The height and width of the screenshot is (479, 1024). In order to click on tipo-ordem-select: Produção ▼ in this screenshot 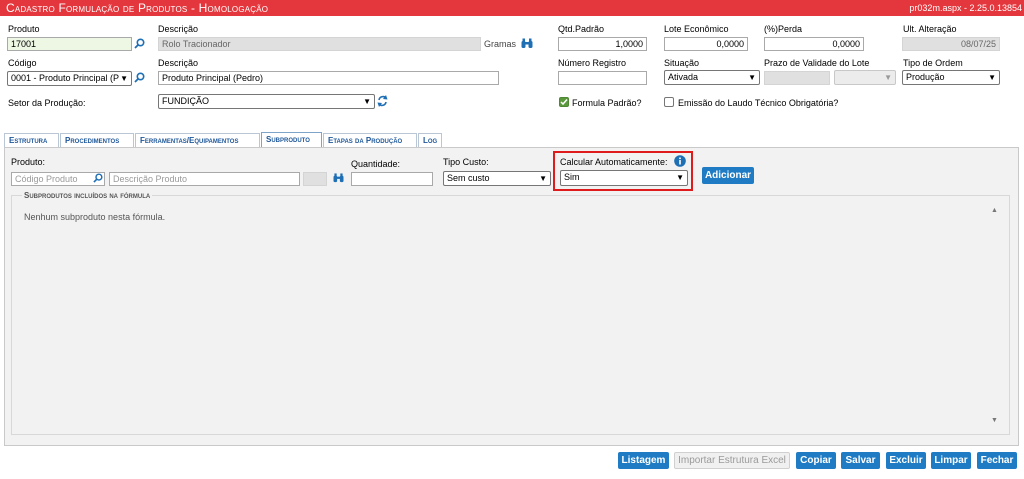, I will do `click(951, 77)`.